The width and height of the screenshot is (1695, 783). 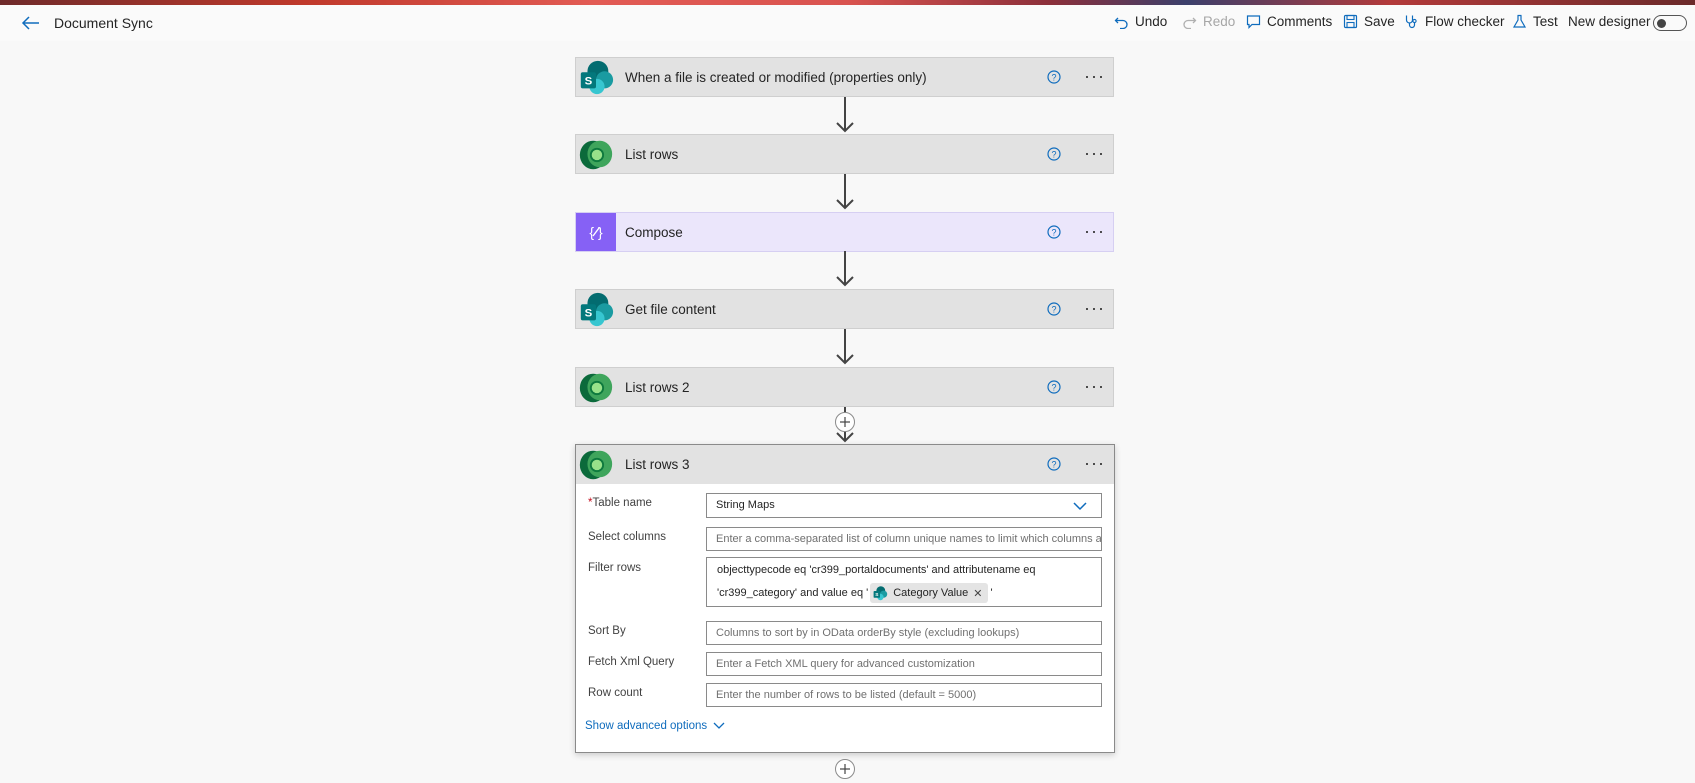 I want to click on remove-token-icon: ✕, so click(x=977, y=593).